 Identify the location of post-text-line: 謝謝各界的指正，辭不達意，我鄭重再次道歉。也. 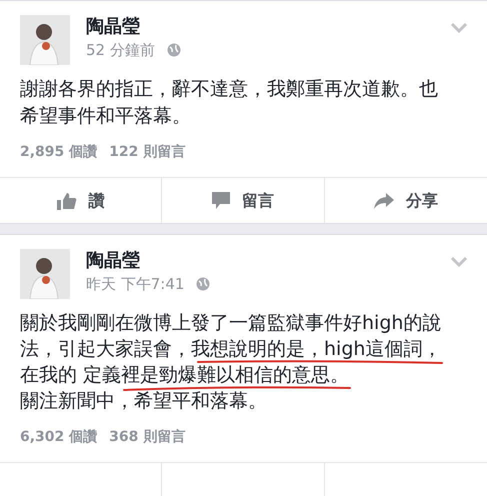
(229, 89).